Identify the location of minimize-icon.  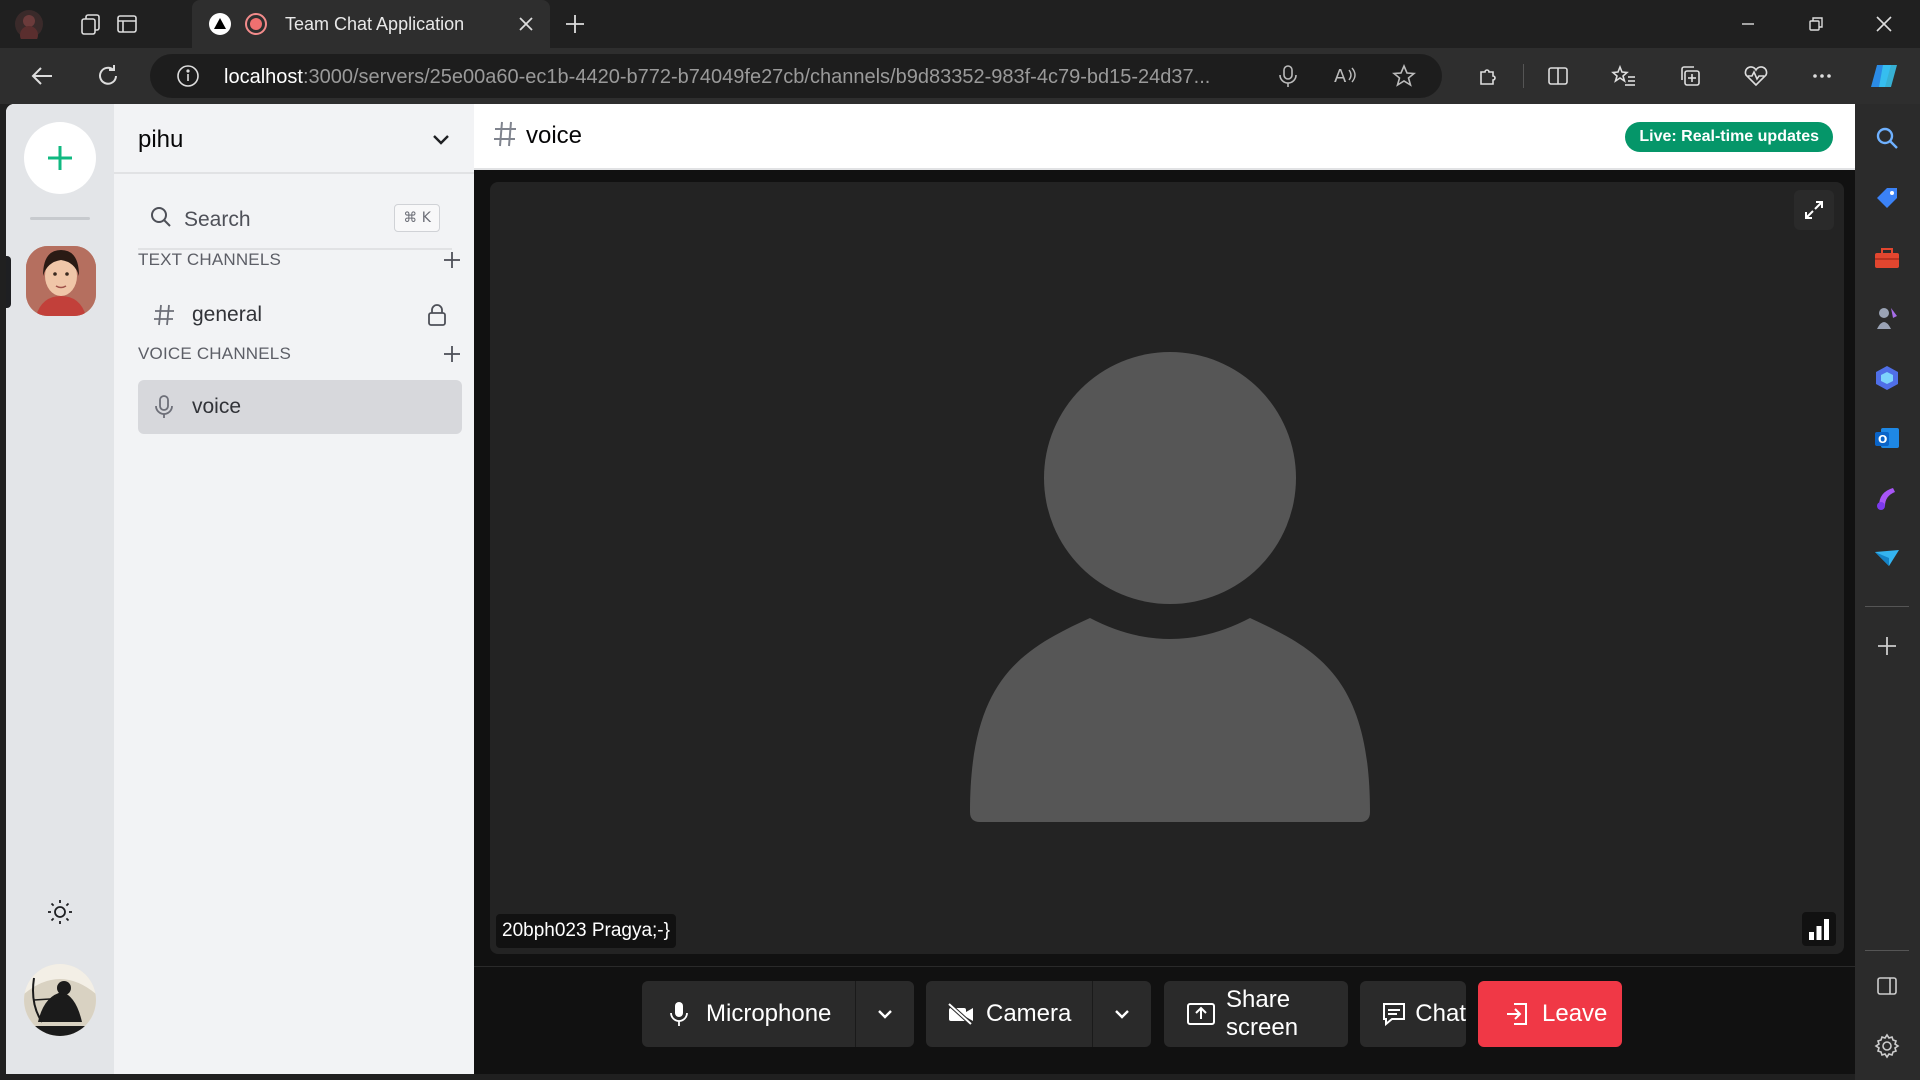
(1748, 24).